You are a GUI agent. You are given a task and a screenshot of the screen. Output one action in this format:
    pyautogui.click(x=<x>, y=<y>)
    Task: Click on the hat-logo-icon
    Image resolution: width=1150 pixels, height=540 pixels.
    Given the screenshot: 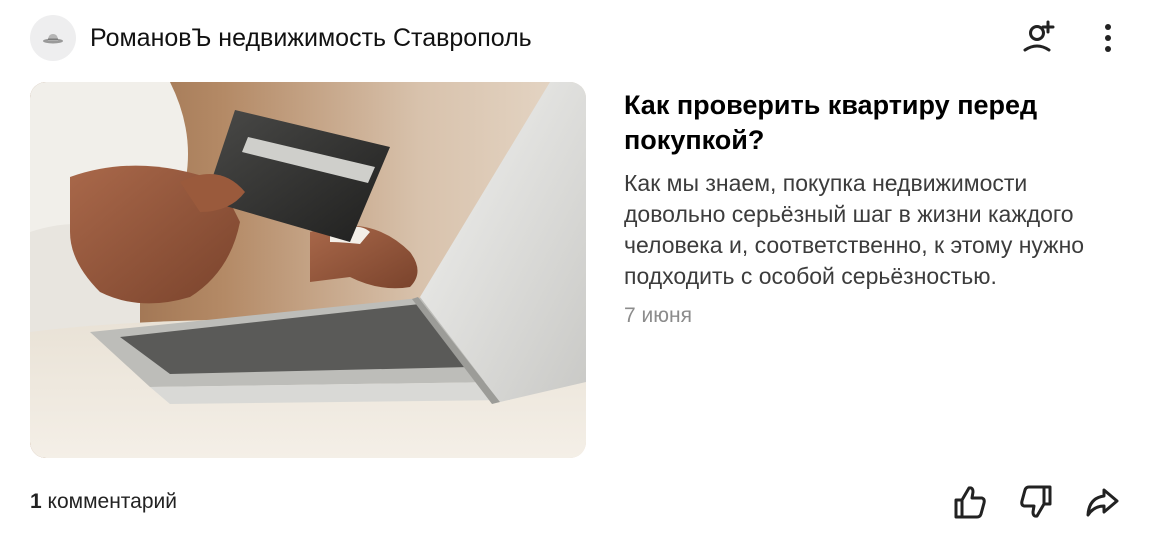 What is the action you would take?
    pyautogui.click(x=53, y=39)
    